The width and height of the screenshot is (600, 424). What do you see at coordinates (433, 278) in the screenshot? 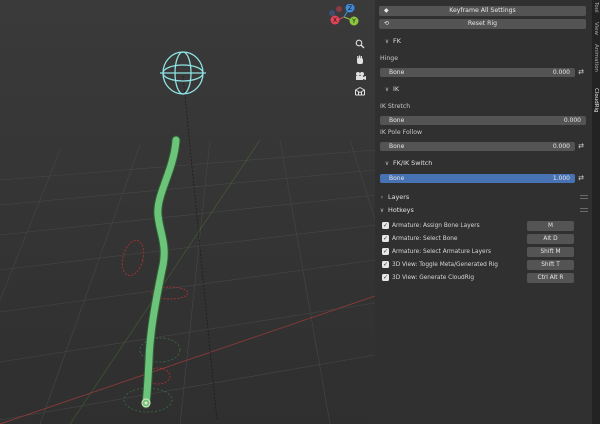
I see `hotkey-label: 3D View: Generate CloudRig` at bounding box center [433, 278].